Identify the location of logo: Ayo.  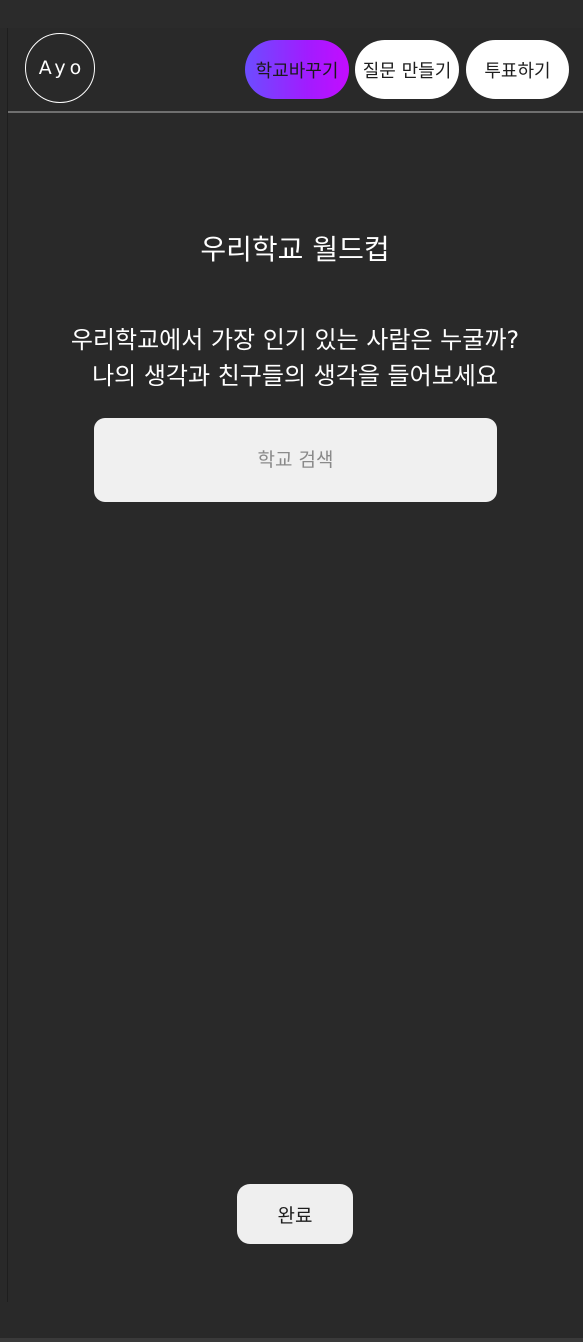
(60, 68).